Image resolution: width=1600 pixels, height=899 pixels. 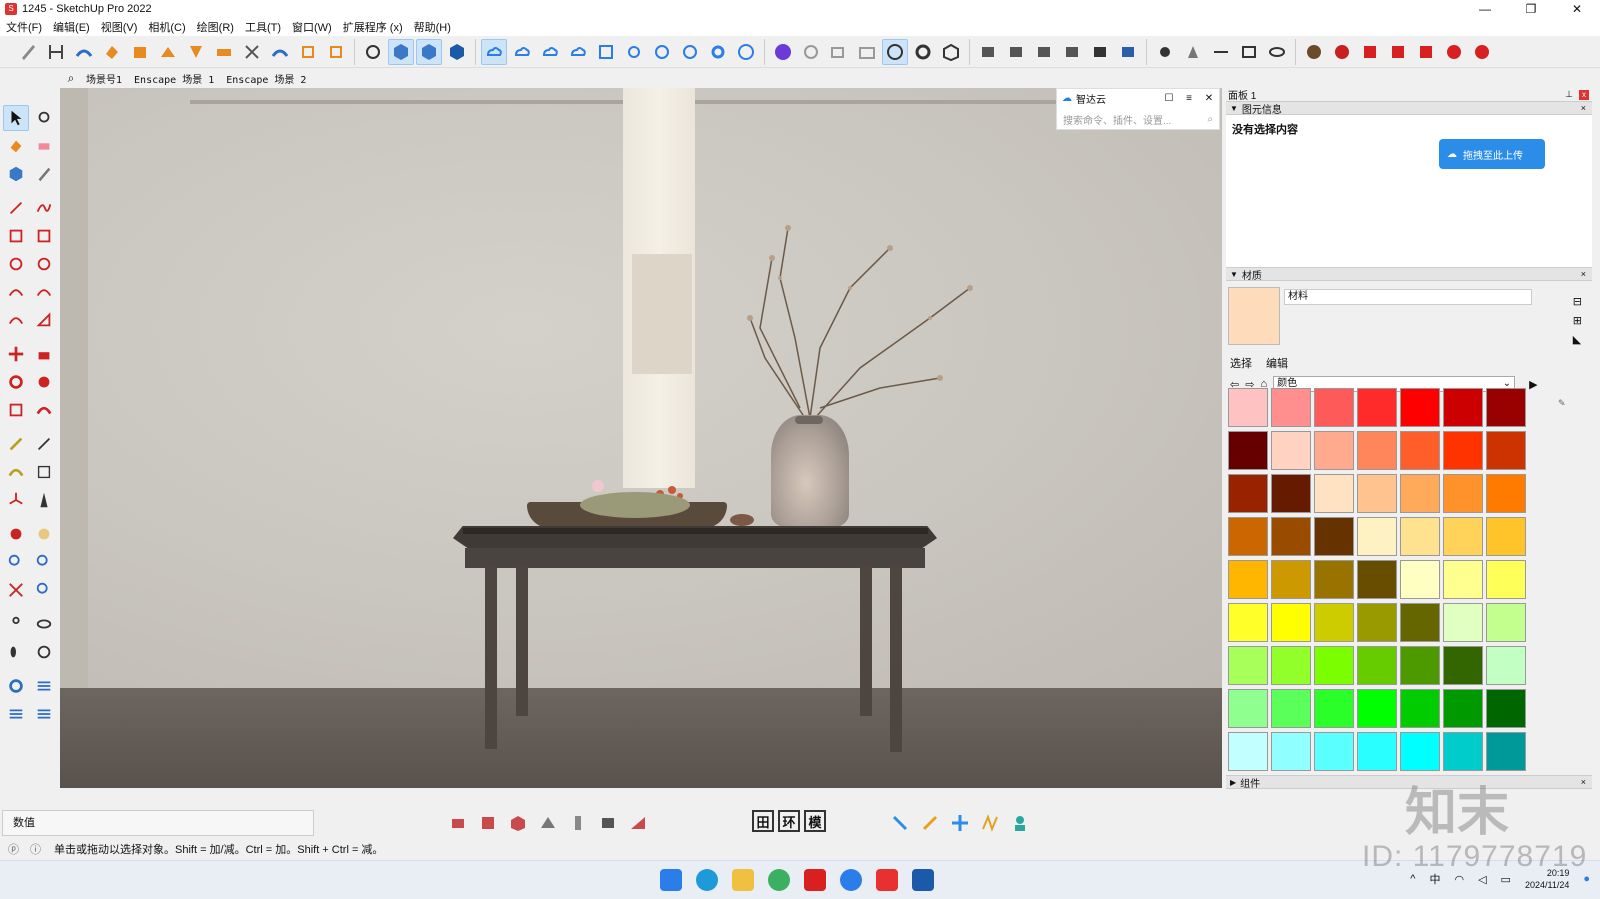 What do you see at coordinates (373, 52) in the screenshot?
I see `orbit-icon` at bounding box center [373, 52].